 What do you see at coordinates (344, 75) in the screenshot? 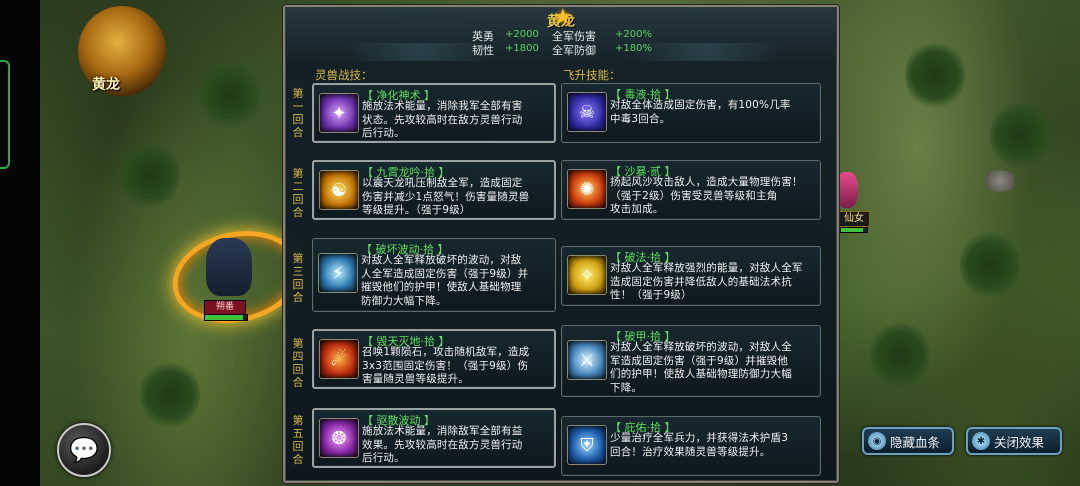
I see `beast-skill-section-label: 灵兽战技：` at bounding box center [344, 75].